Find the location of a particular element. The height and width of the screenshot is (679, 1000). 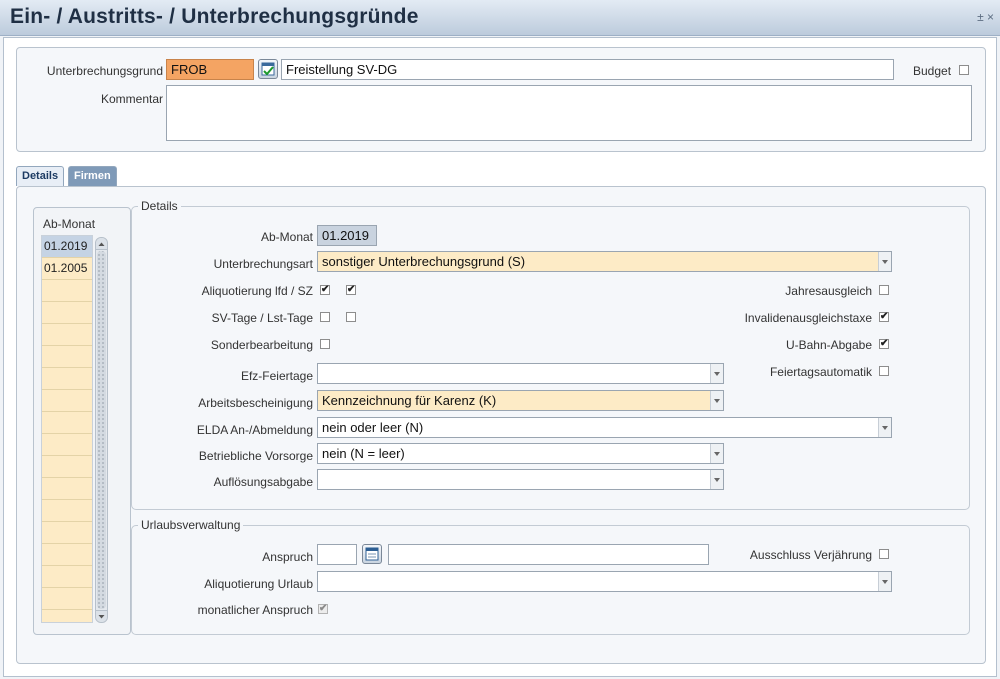

list-scrollbar is located at coordinates (101, 430).